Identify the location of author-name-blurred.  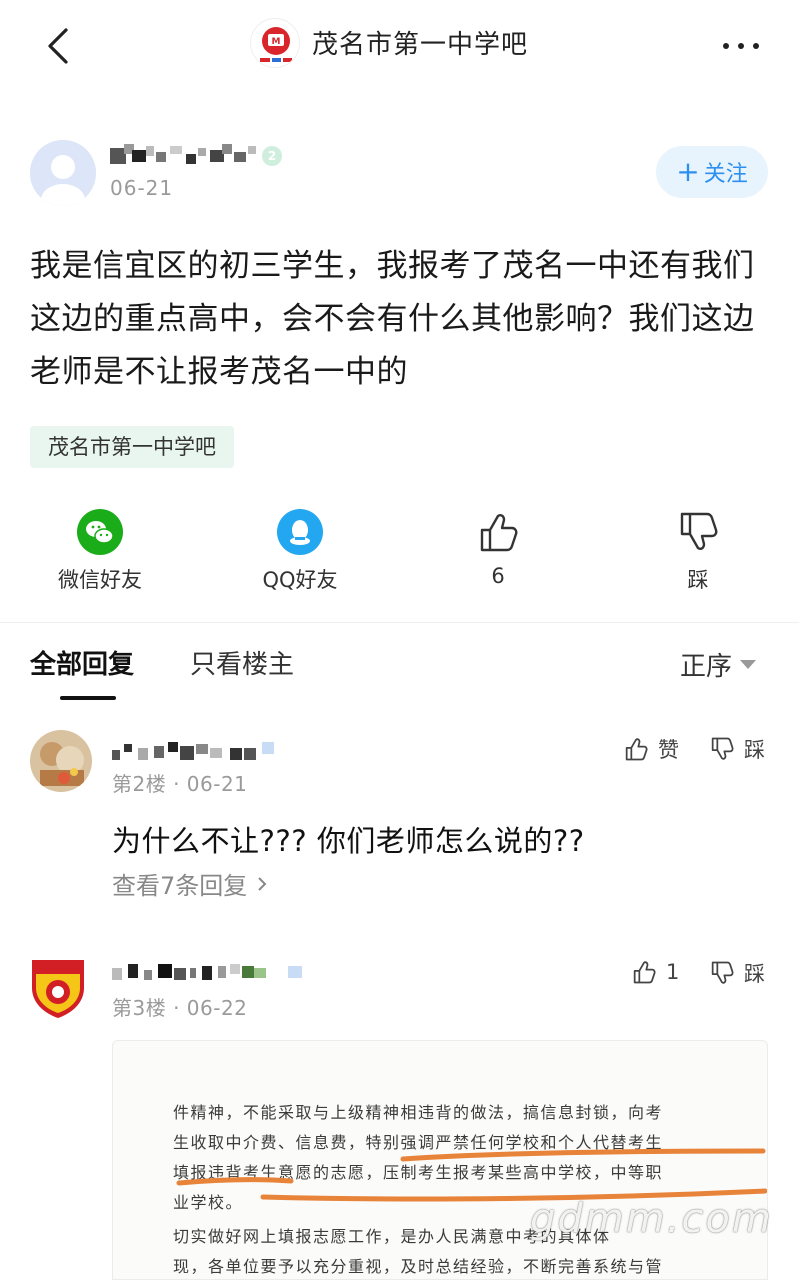
(185, 154).